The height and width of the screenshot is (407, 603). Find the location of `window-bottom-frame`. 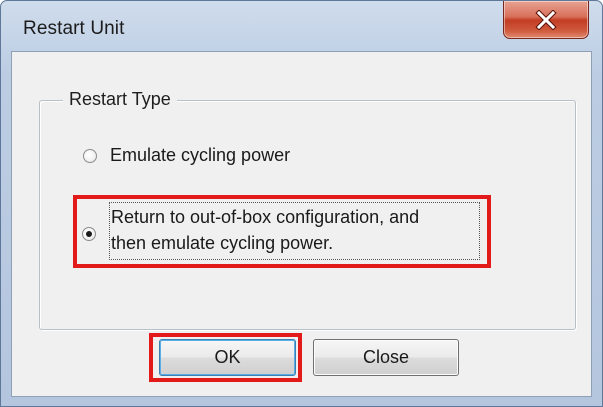

window-bottom-frame is located at coordinates (301, 401).